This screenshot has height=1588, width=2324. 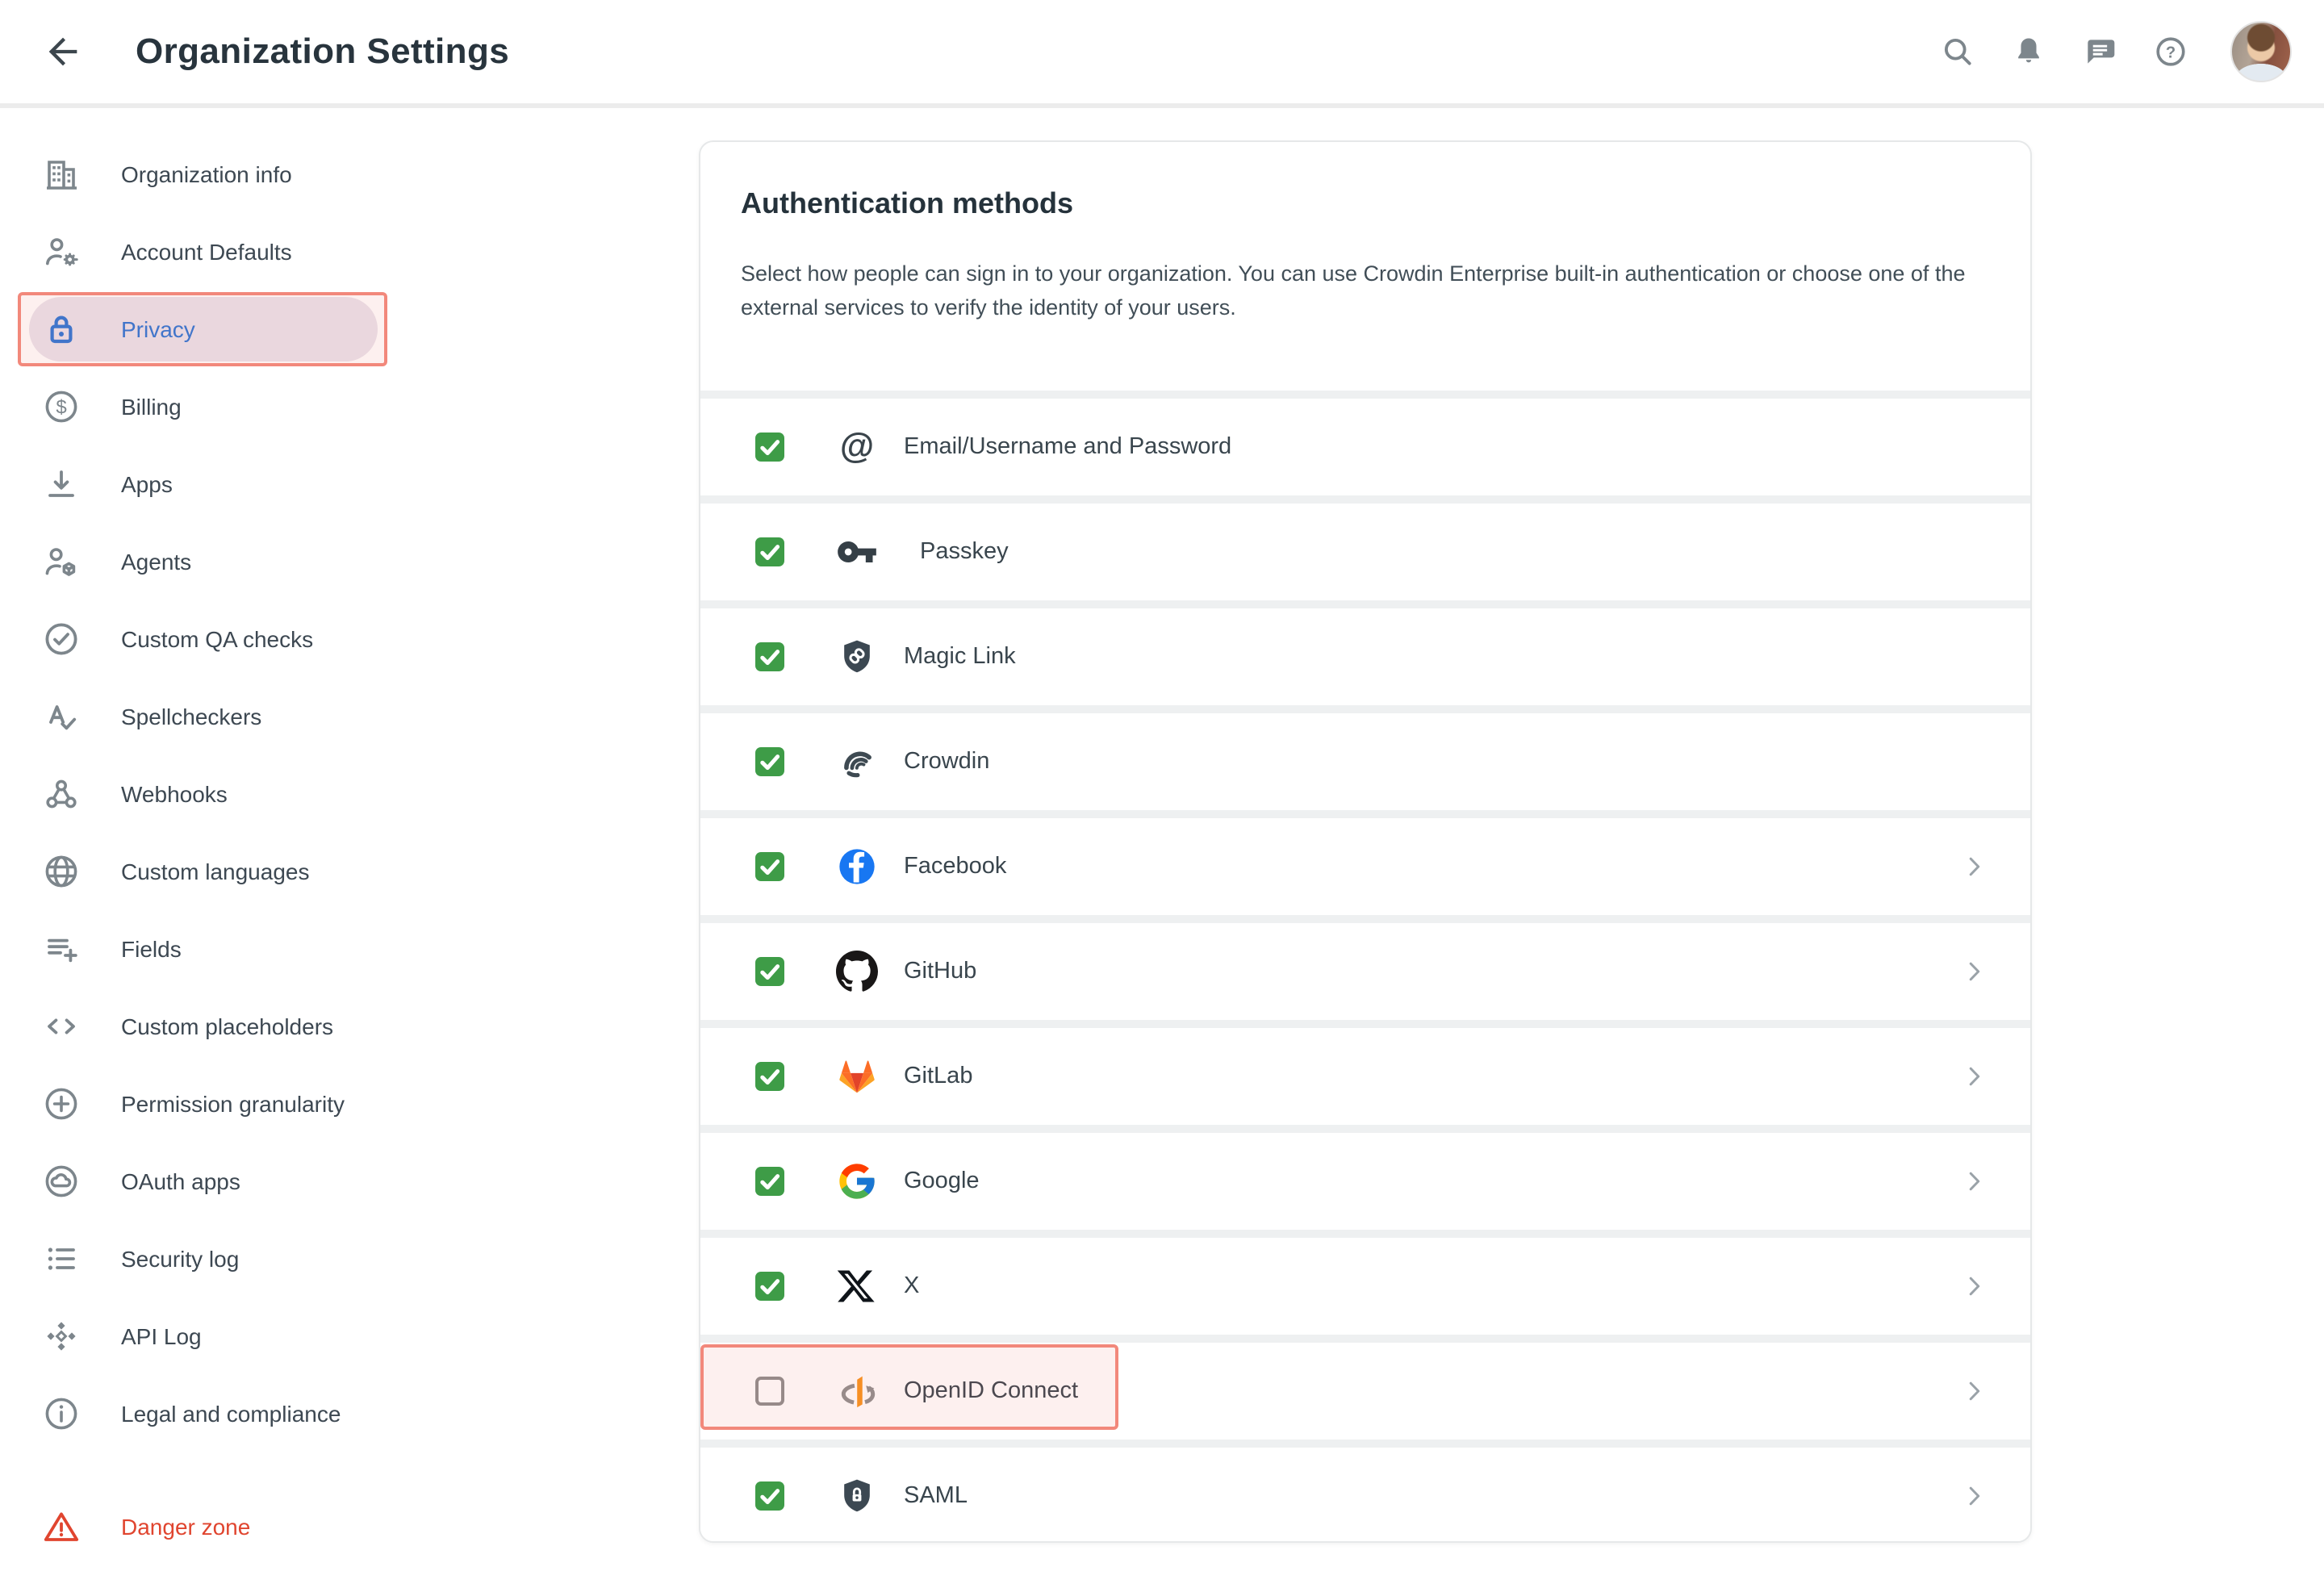 What do you see at coordinates (956, 867) in the screenshot?
I see `method-label: Facebook` at bounding box center [956, 867].